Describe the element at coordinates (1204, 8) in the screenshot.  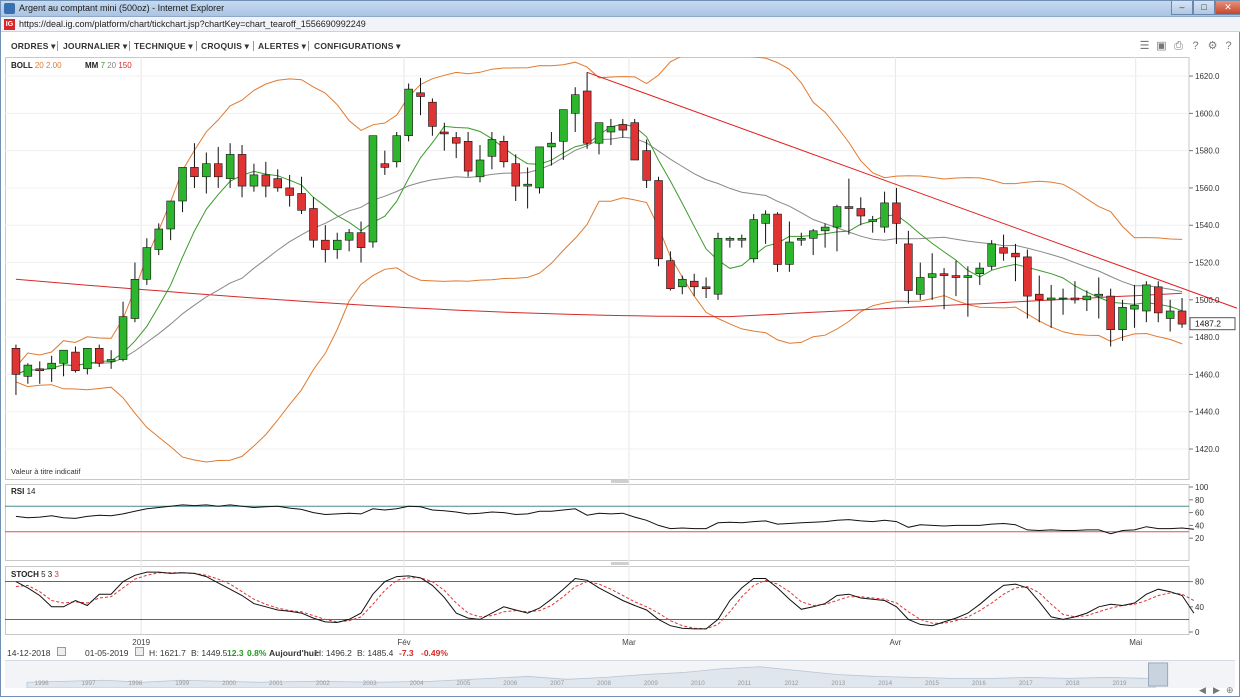
I see `maximize-button: □` at that location.